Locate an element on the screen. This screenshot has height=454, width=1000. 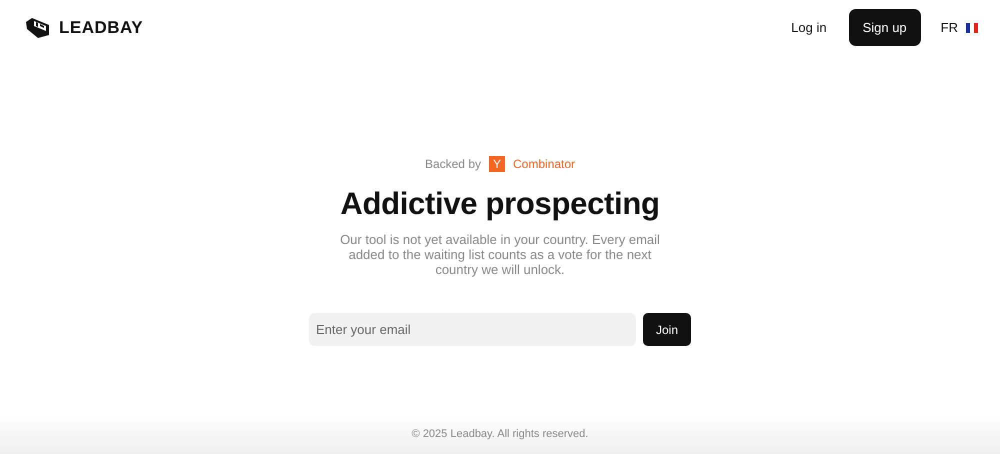
logo-icon is located at coordinates (38, 27).